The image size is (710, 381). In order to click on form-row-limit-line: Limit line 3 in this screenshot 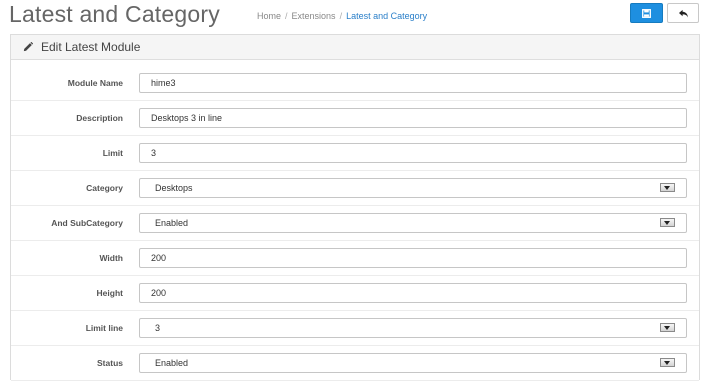, I will do `click(355, 328)`.